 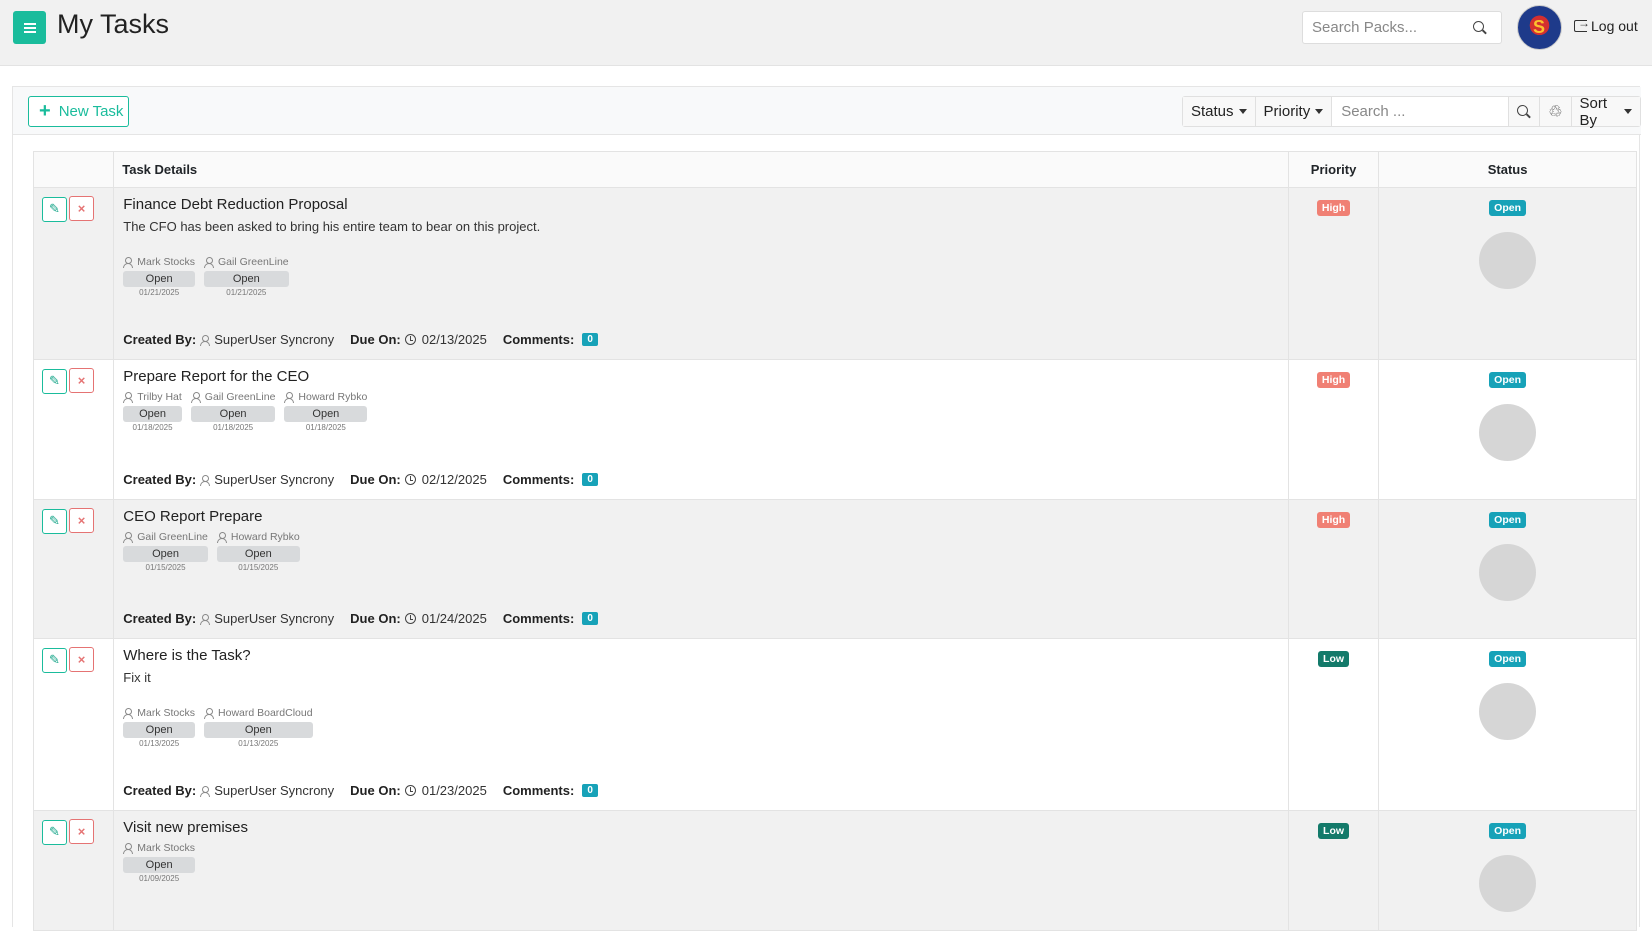 What do you see at coordinates (454, 339) in the screenshot?
I see `due-date-value: 02/13/2025` at bounding box center [454, 339].